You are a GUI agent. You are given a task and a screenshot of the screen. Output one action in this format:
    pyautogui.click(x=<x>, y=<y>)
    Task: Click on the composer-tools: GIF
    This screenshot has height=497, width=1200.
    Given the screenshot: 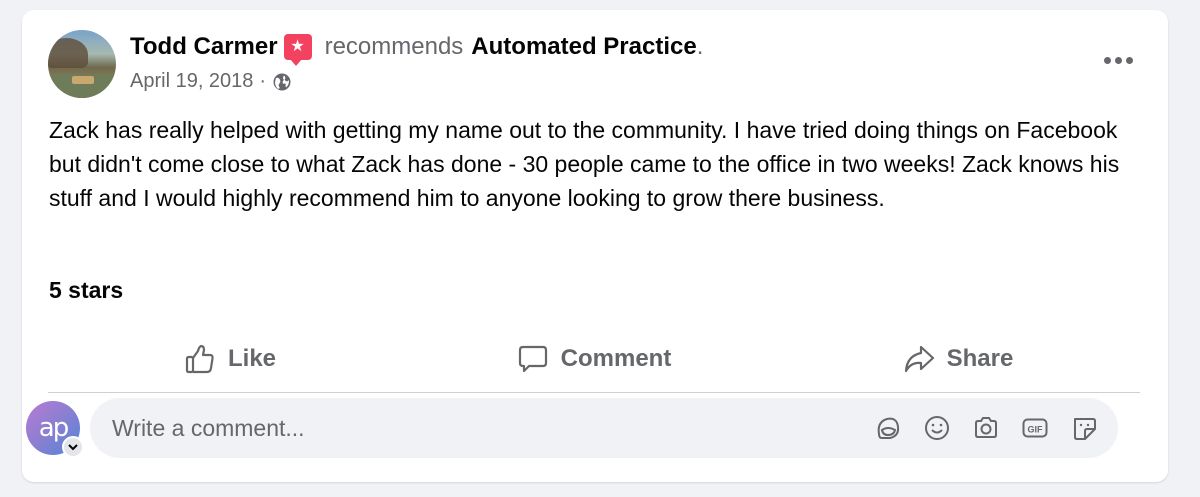 What is the action you would take?
    pyautogui.click(x=986, y=428)
    